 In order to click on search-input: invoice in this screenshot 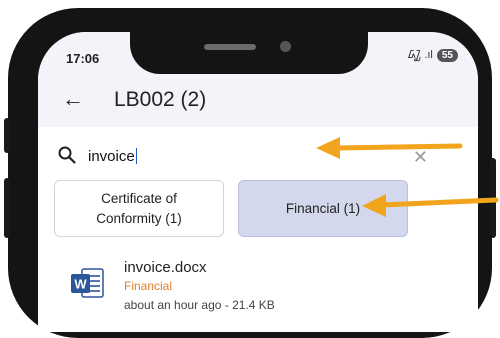, I will do `click(112, 156)`.